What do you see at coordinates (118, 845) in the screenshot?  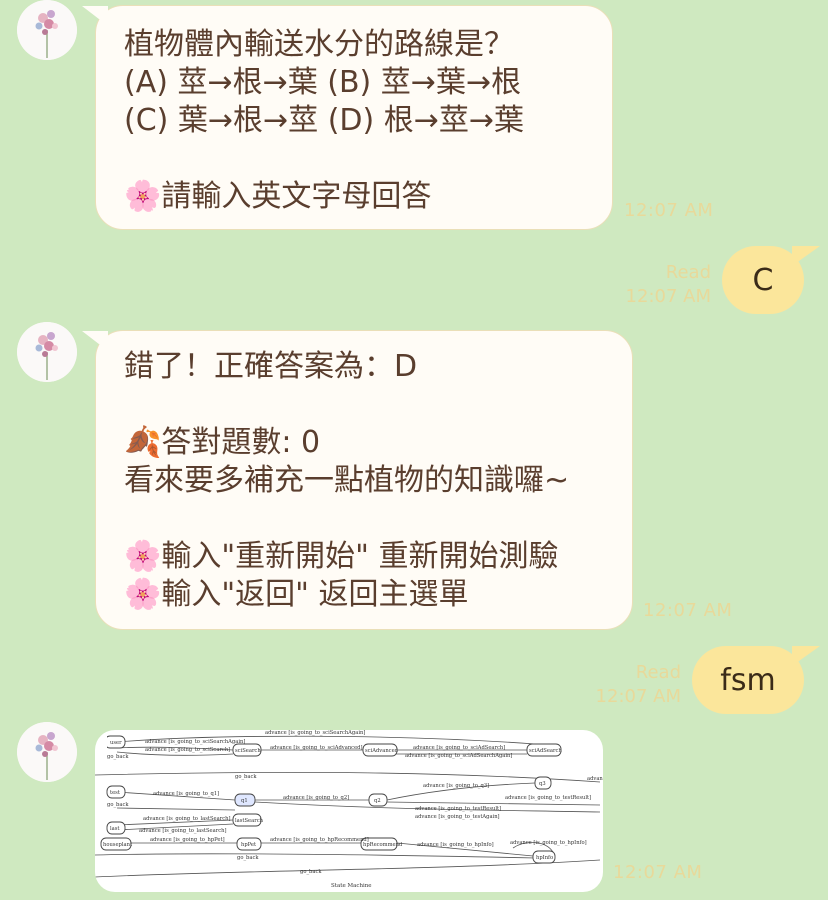 I see `svg-text: houseplant` at bounding box center [118, 845].